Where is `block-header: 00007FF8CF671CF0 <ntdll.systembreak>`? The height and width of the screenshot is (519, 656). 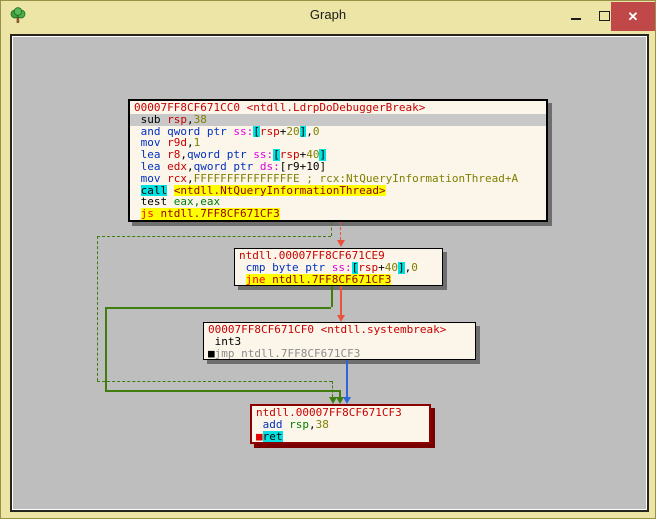 block-header: 00007FF8CF671CF0 <ntdll.systembreak> is located at coordinates (339, 330).